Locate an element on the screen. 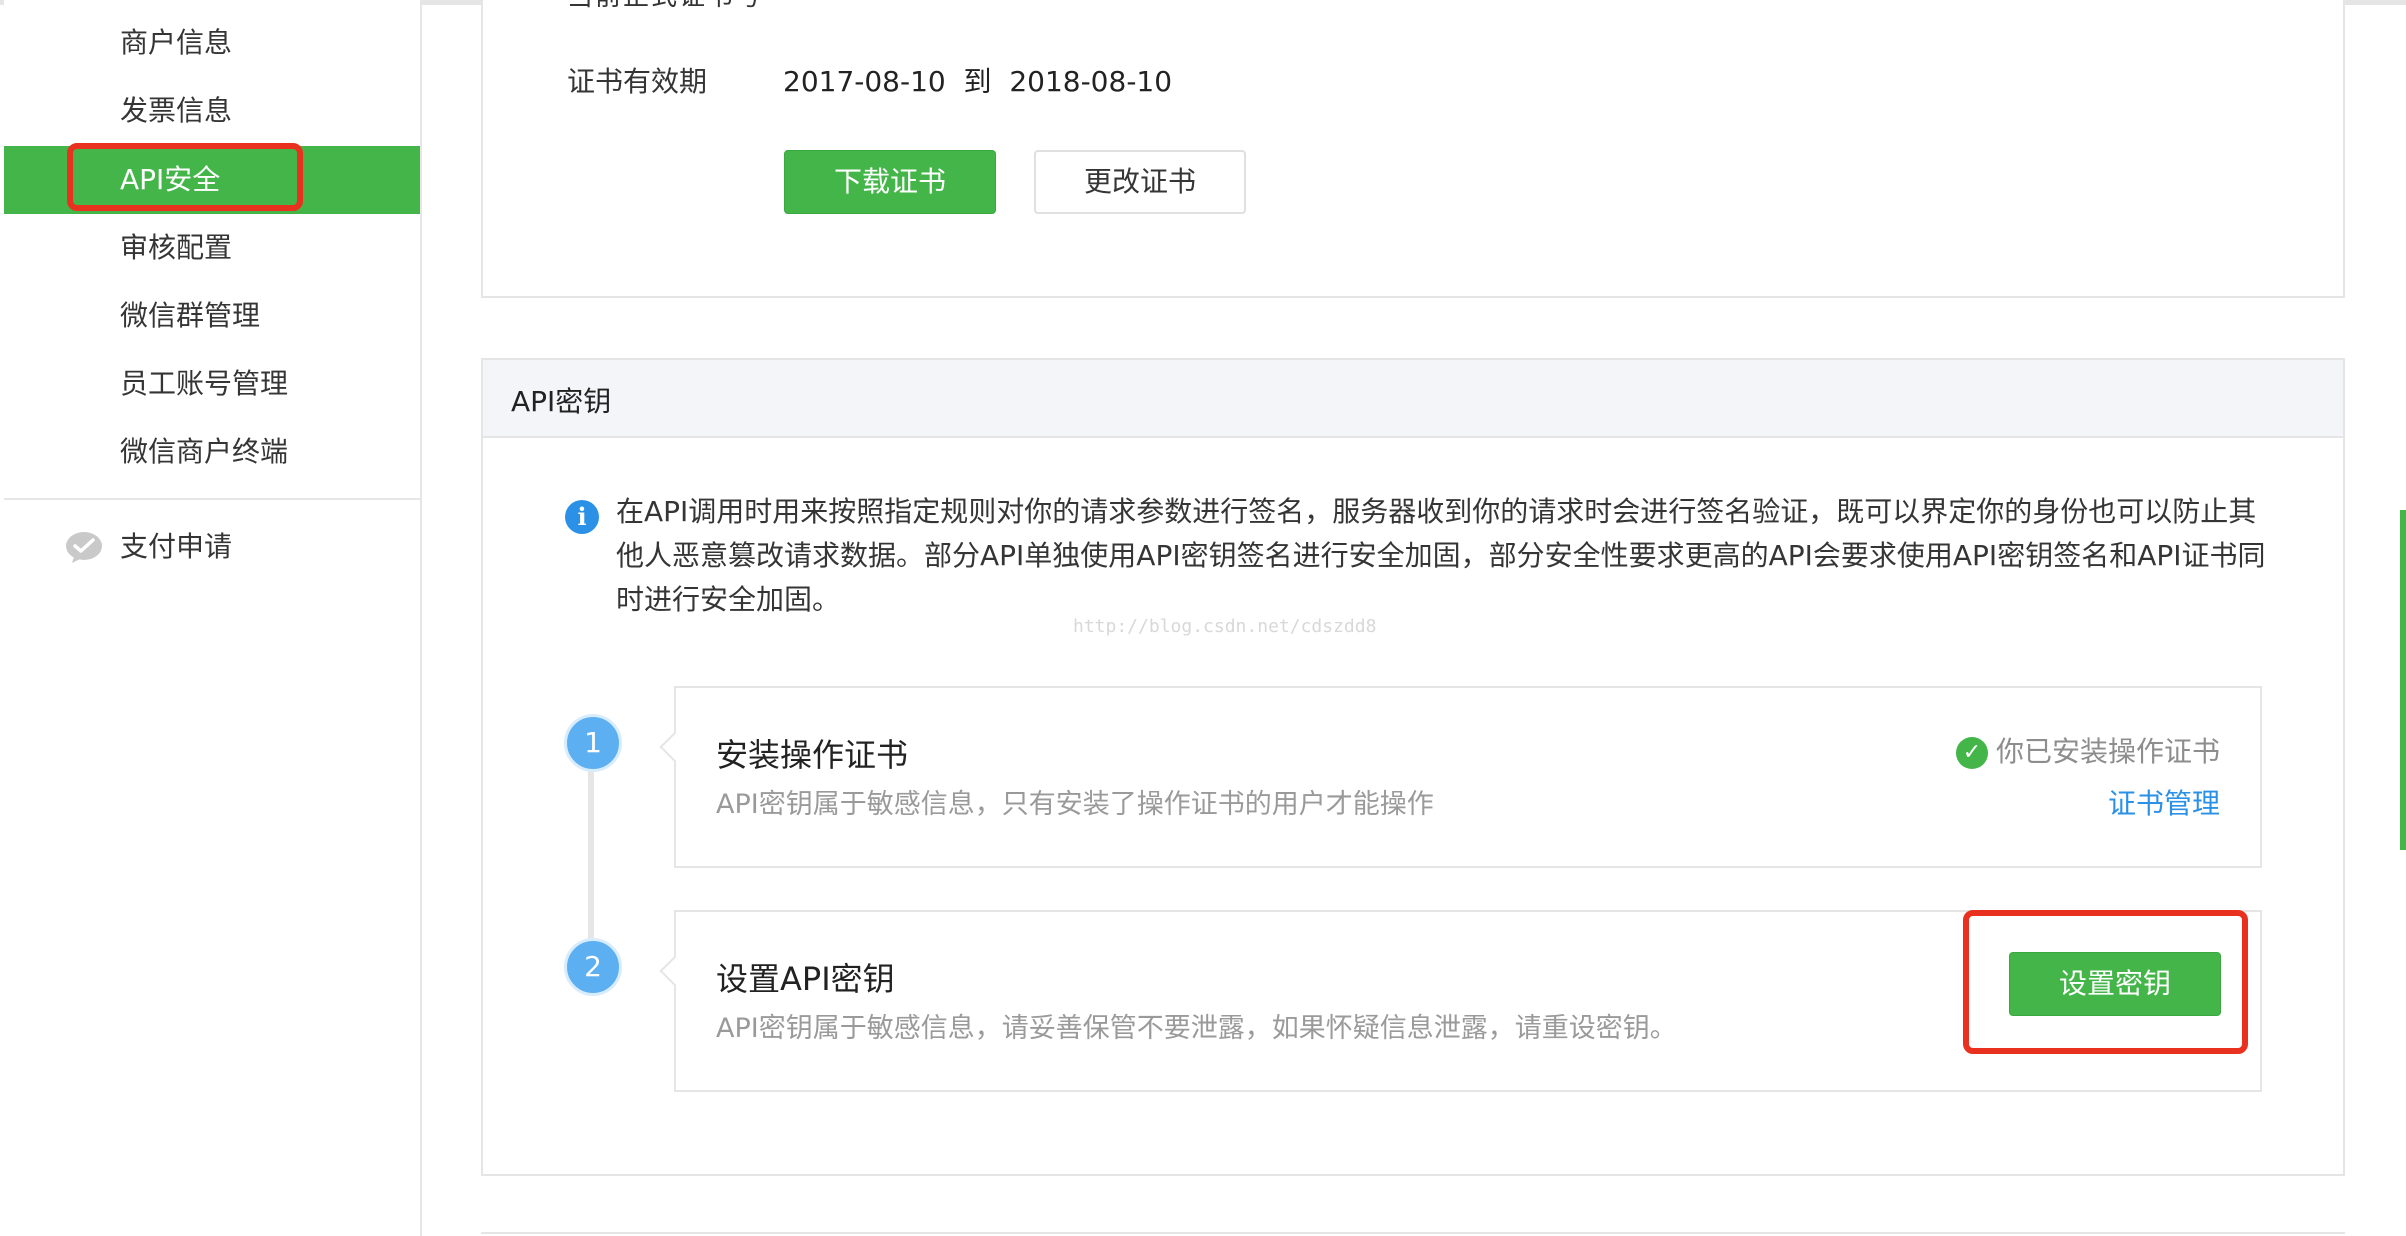 This screenshot has width=2406, height=1236. certificate-number-label: 当前正式证书号 is located at coordinates (665, 6).